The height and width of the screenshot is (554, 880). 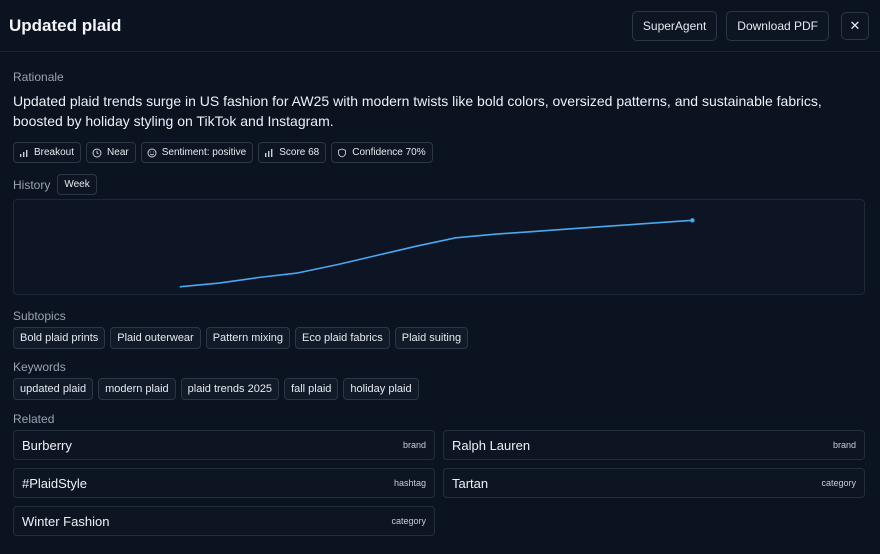 What do you see at coordinates (66, 521) in the screenshot?
I see `related-item-name: Winter Fashion` at bounding box center [66, 521].